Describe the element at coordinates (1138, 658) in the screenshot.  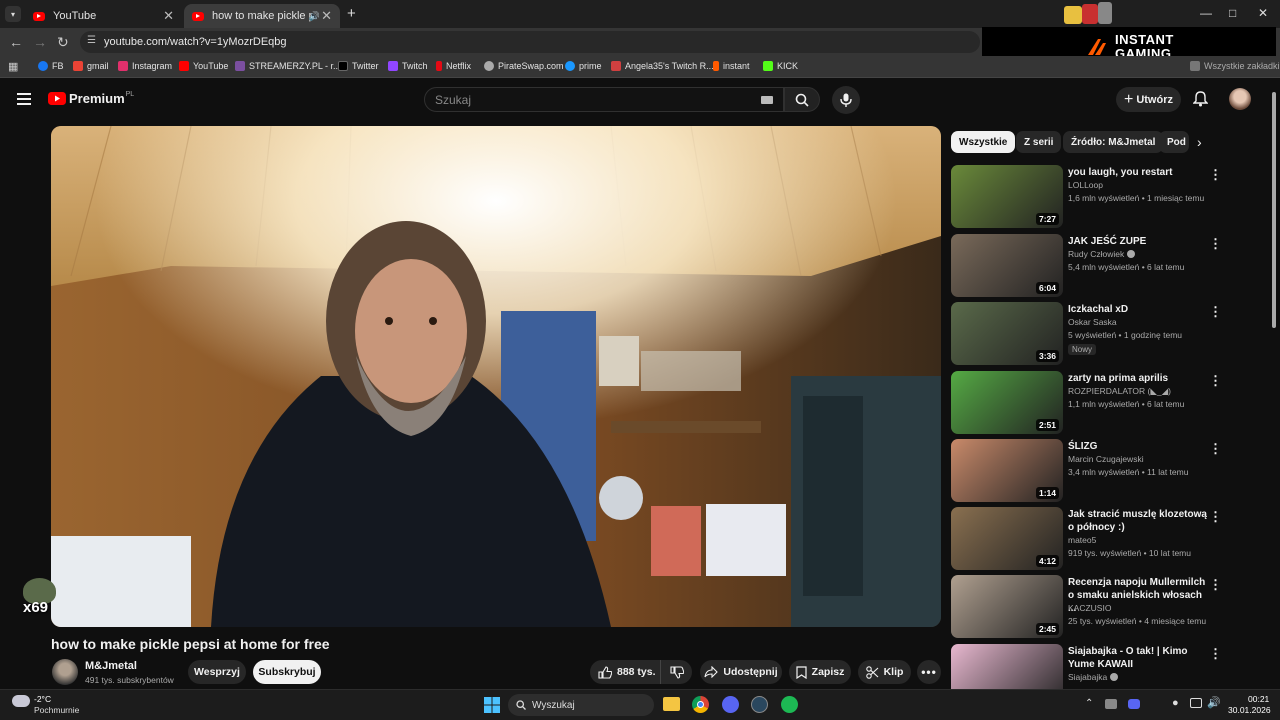
I see `recommendation-title: Siajabajka - O tak! | Kimo Yume KAWAII` at that location.